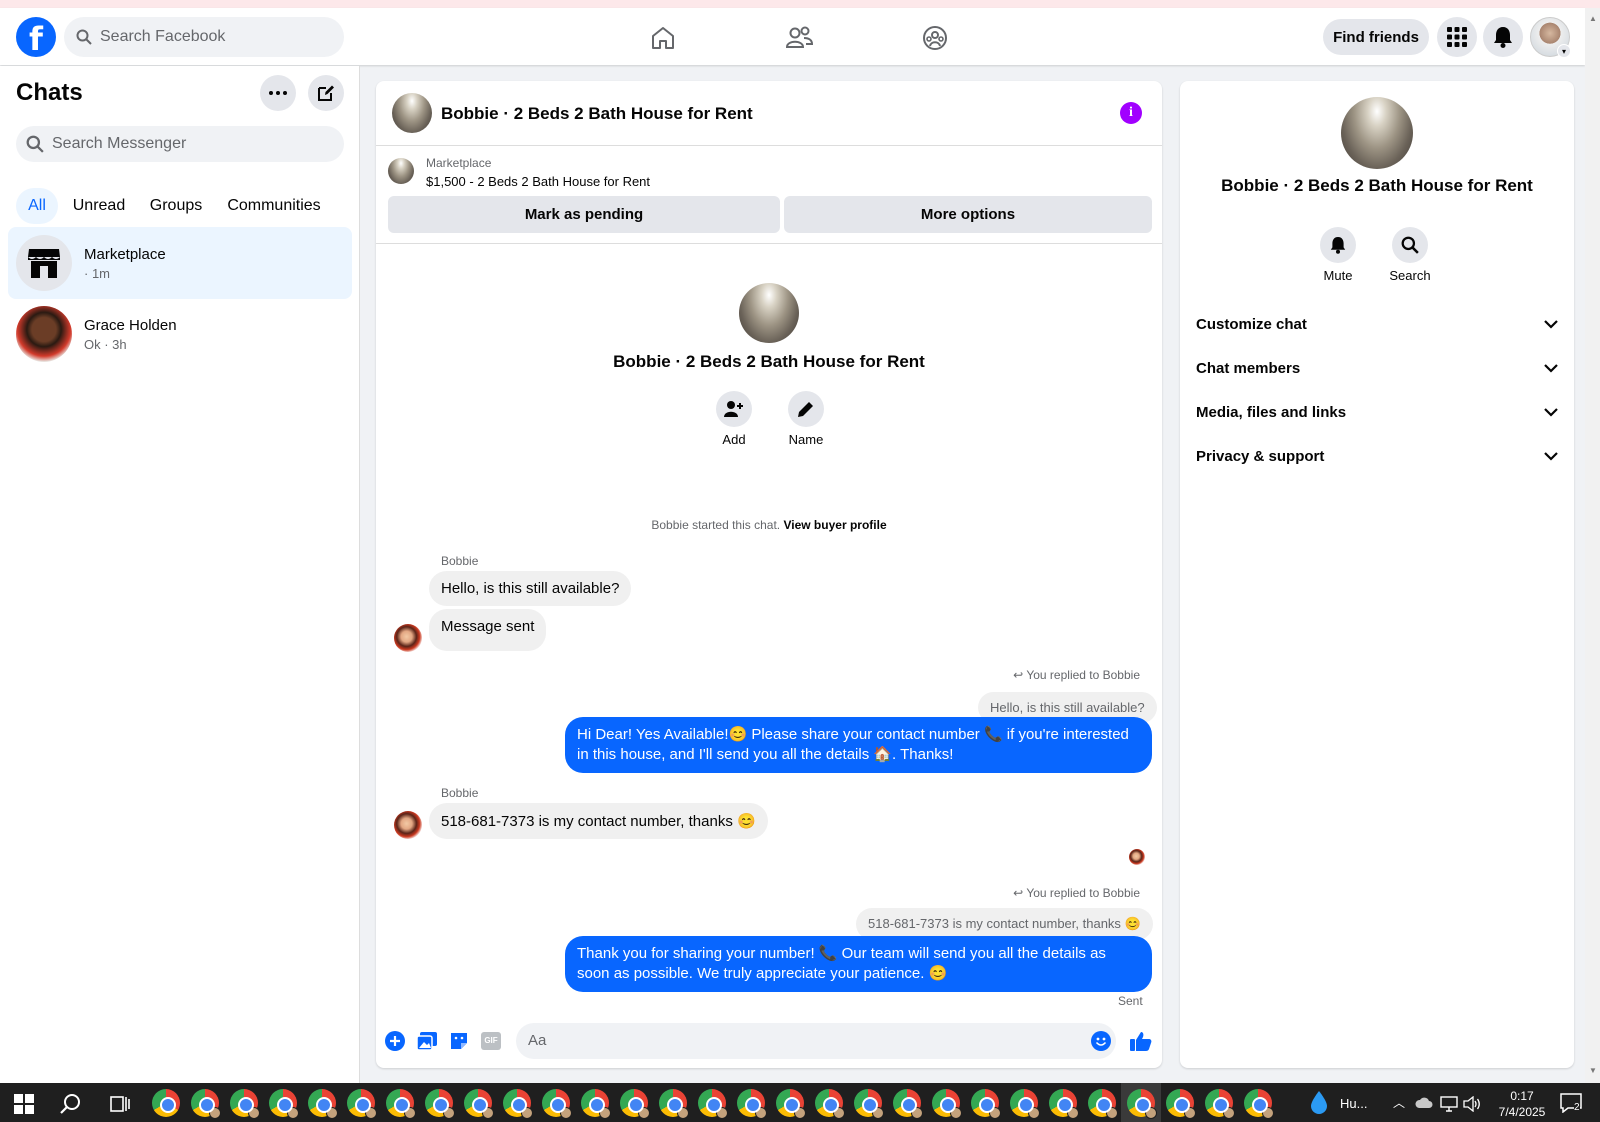 The width and height of the screenshot is (1600, 1122). Describe the element at coordinates (530, 588) in the screenshot. I see `incoming-message: Hello, is this still available?` at that location.